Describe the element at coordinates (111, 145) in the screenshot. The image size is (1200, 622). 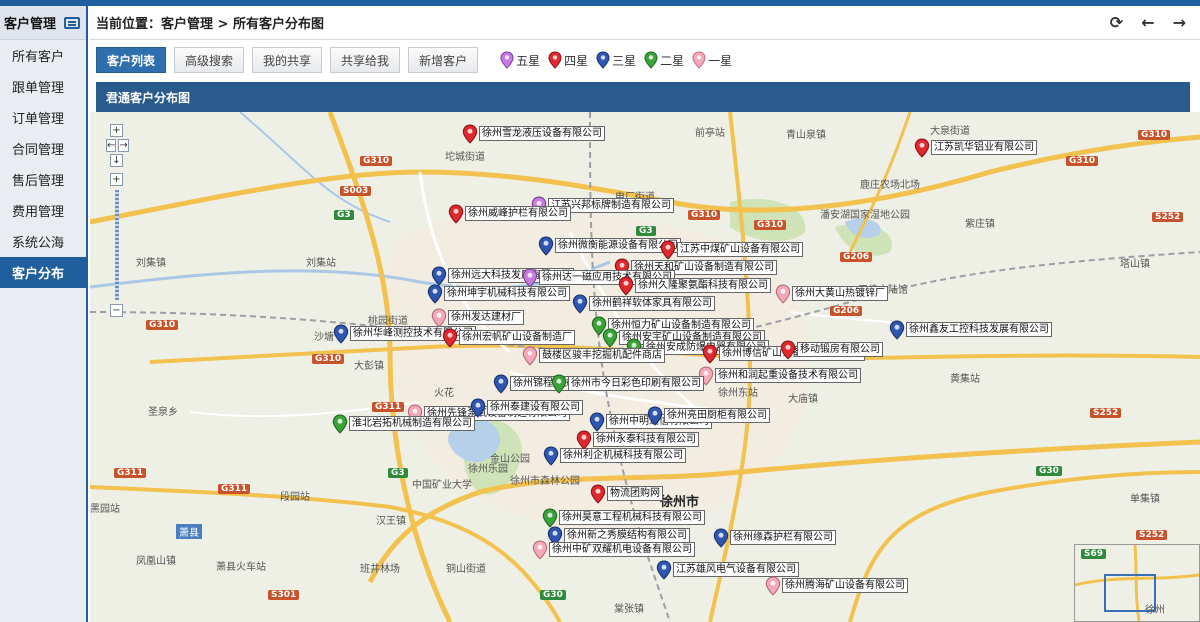
I see `pan-left-icon: ←` at that location.